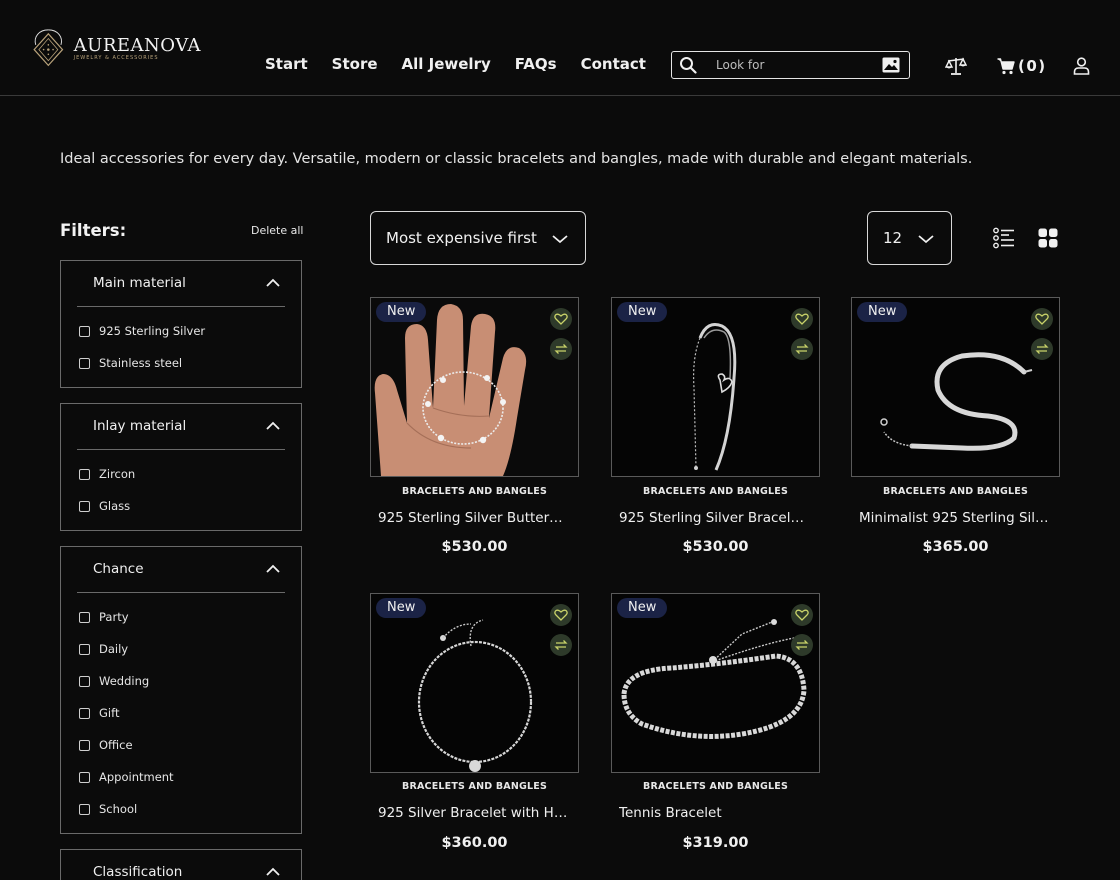 Image resolution: width=1120 pixels, height=880 pixels. I want to click on filter-group-header: Classification, so click(181, 865).